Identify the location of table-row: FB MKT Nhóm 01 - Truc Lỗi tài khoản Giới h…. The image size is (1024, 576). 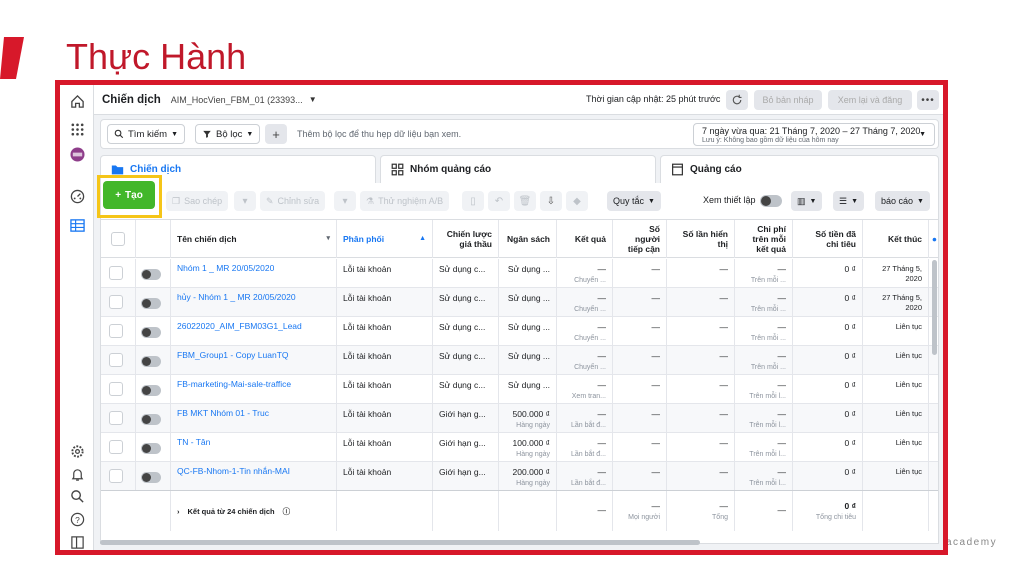
(519, 418).